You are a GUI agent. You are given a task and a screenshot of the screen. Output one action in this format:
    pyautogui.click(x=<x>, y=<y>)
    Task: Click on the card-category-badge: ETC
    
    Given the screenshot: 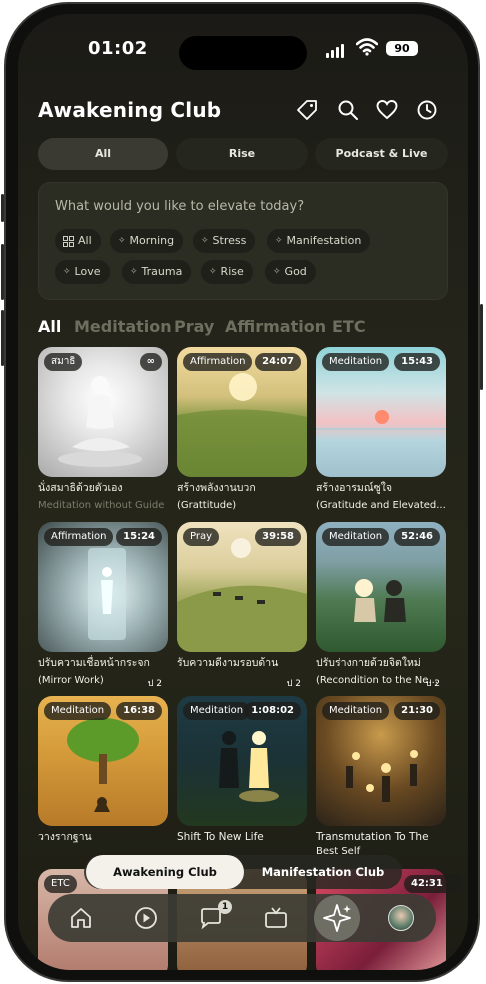 What is the action you would take?
    pyautogui.click(x=60, y=884)
    